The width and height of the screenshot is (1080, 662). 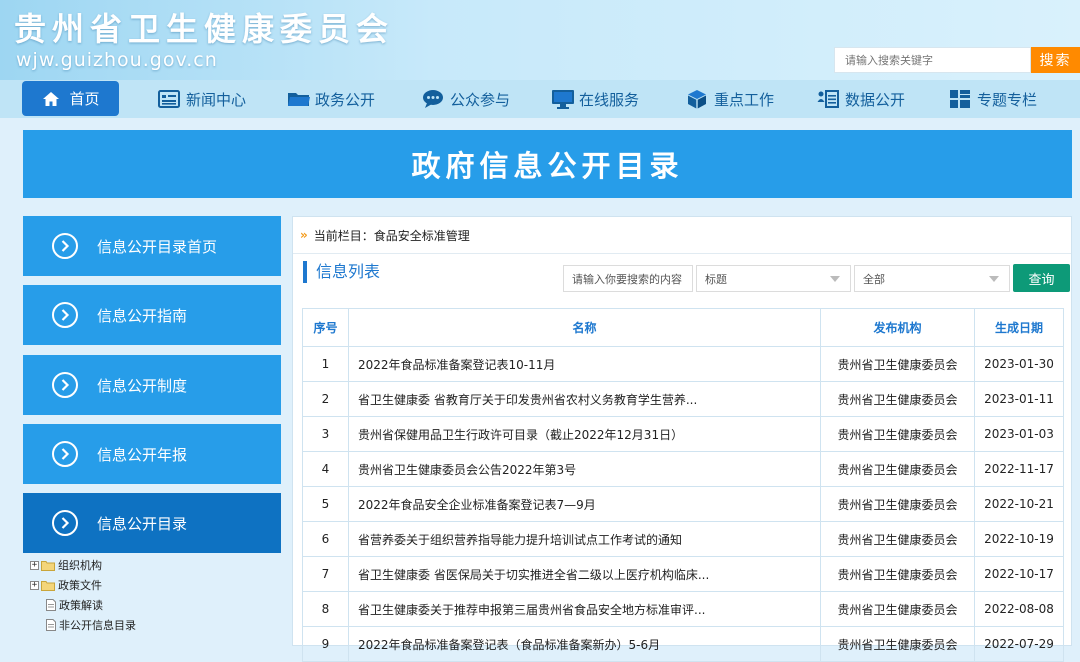 I want to click on nav-label: 在线服务, so click(x=609, y=99).